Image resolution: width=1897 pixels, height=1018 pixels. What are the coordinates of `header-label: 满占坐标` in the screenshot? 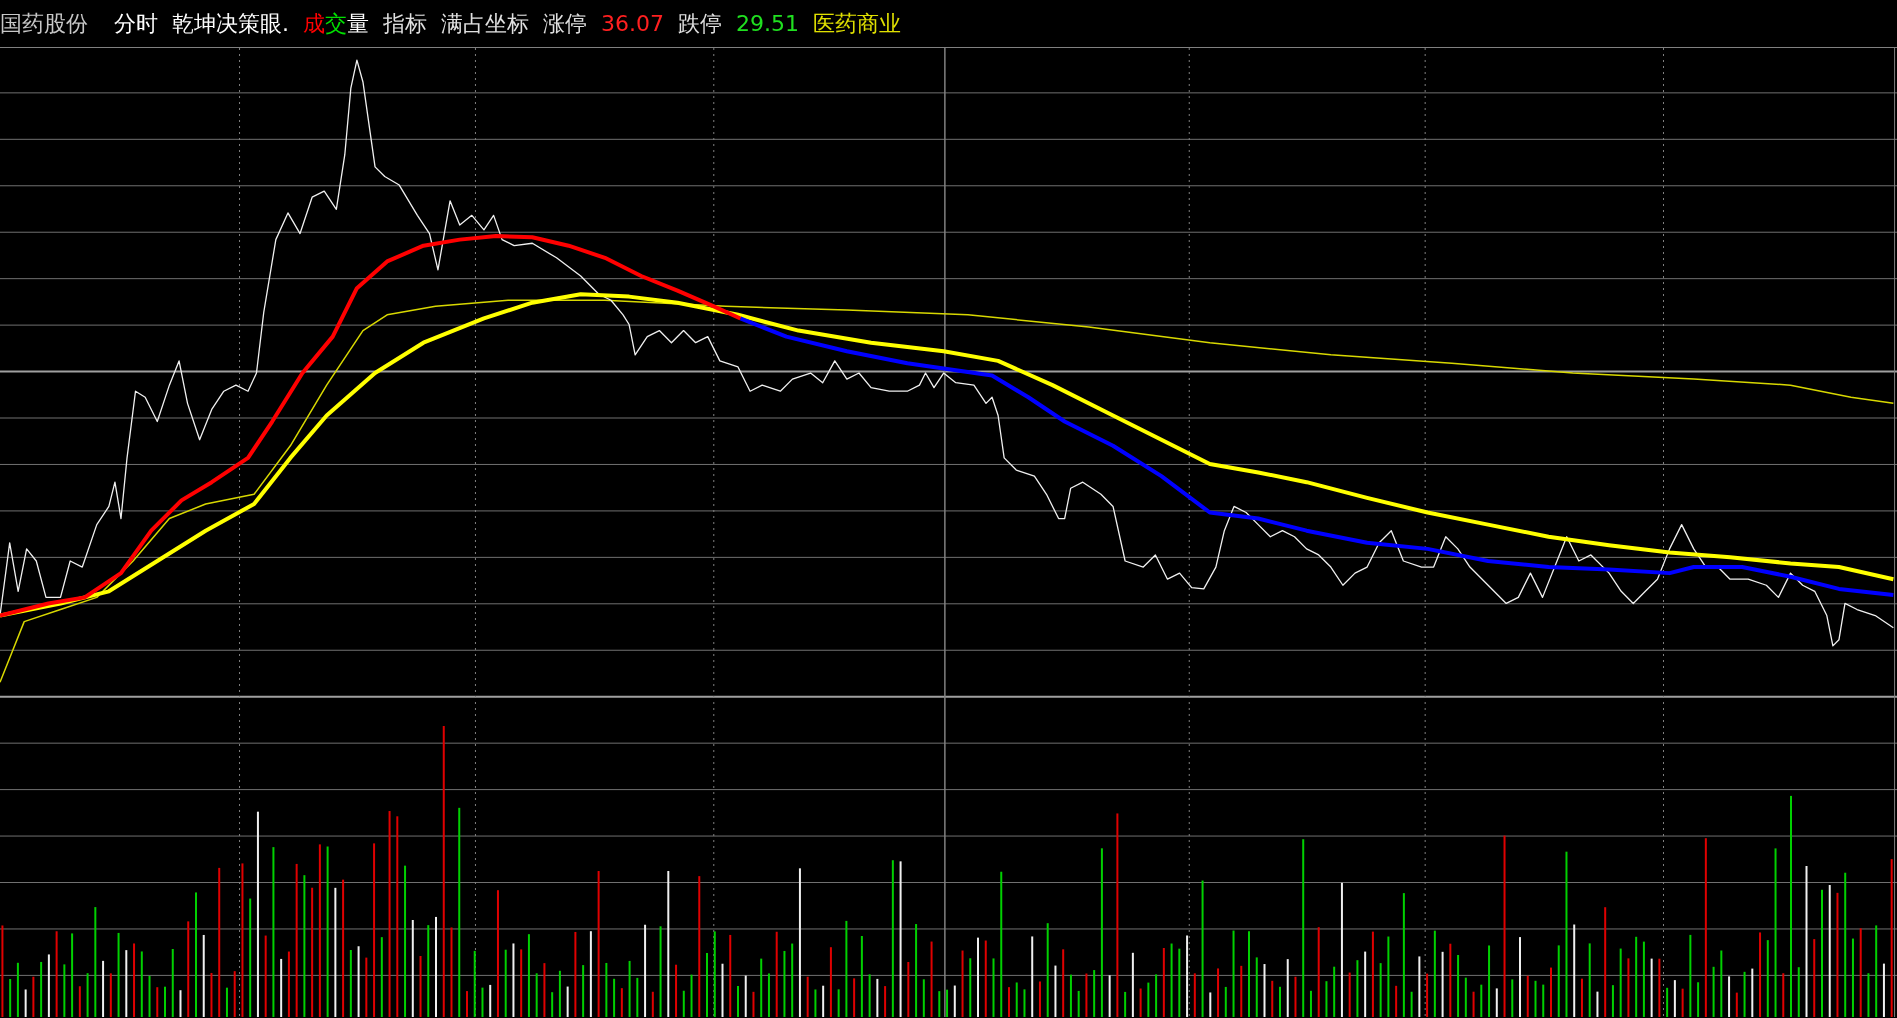 It's located at (485, 23).